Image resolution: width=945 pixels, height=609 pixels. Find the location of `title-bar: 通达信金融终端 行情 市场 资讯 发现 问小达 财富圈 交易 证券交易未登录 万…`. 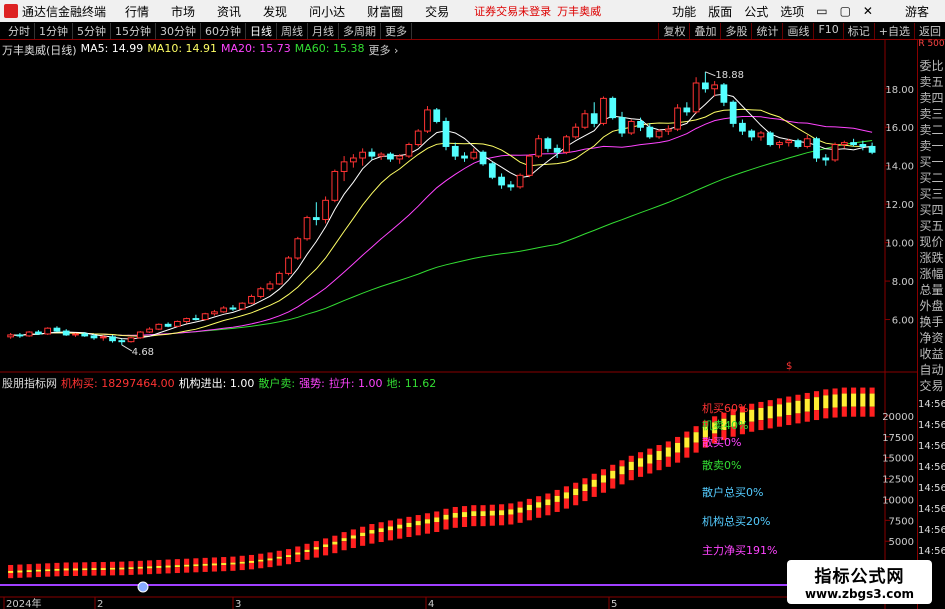

title-bar: 通达信金融终端 行情 市场 资讯 发现 问小达 财富圈 交易 证券交易未登录 万… is located at coordinates (472, 11).